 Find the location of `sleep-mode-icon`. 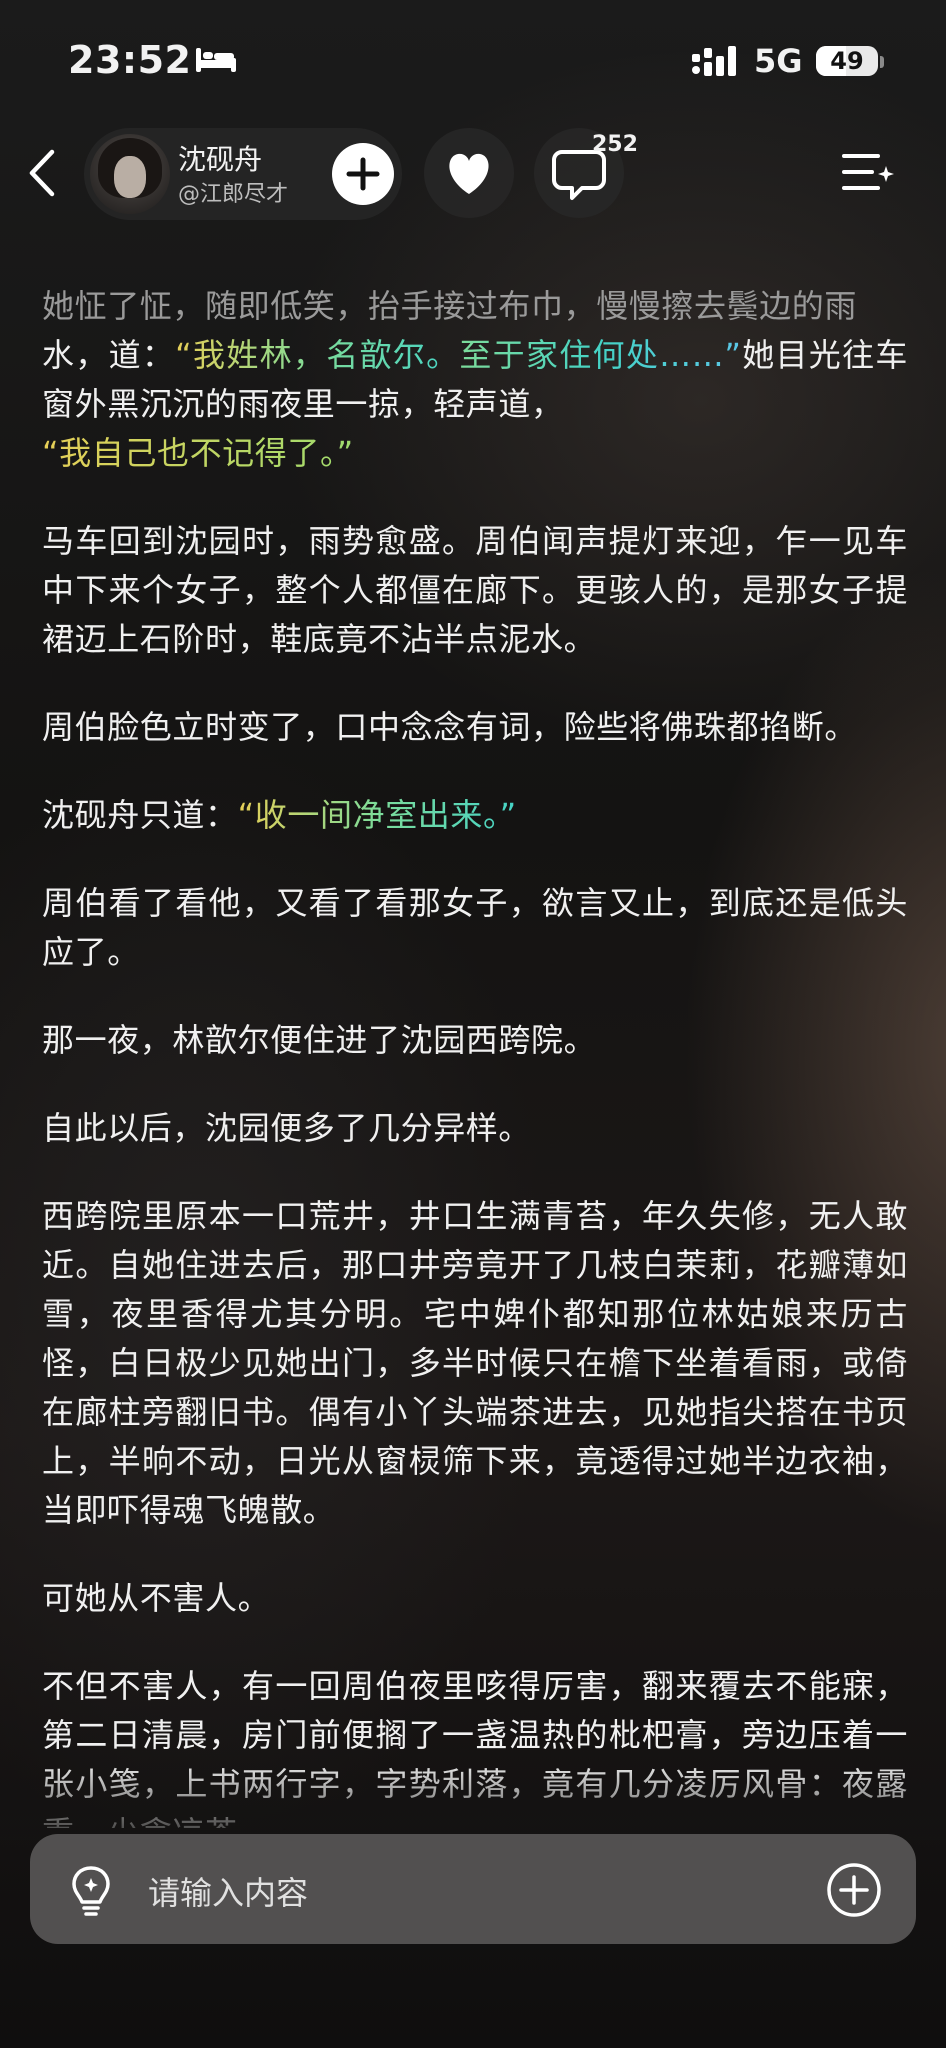

sleep-mode-icon is located at coordinates (216, 60).